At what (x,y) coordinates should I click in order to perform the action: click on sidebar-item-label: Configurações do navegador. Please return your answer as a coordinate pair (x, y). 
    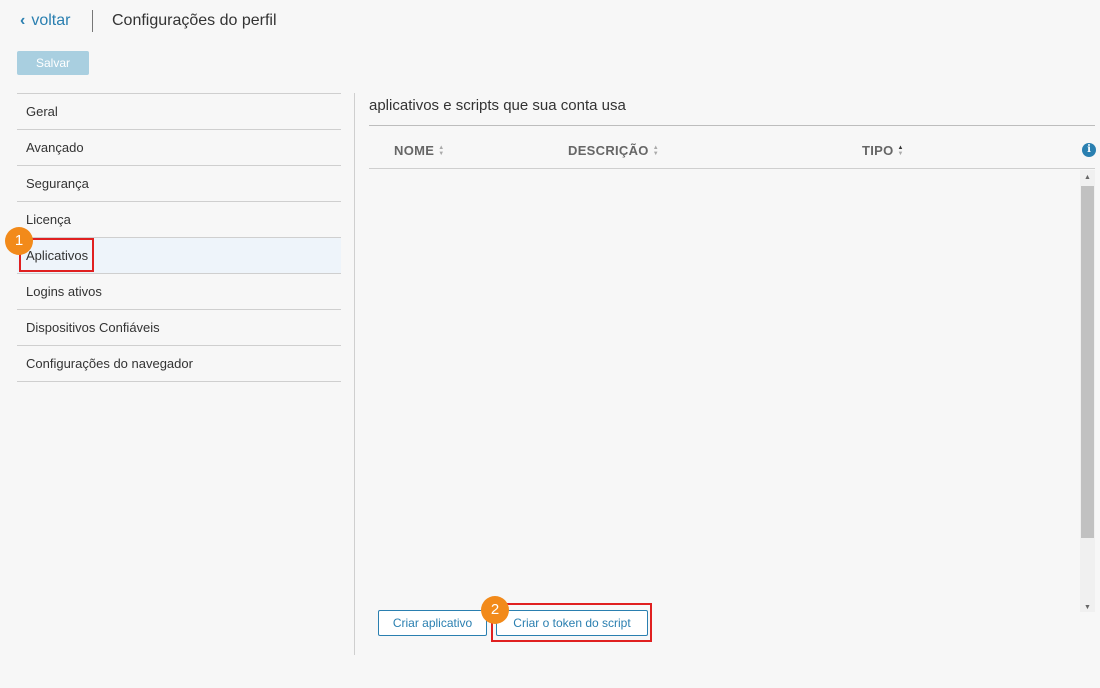
    Looking at the image, I should click on (109, 363).